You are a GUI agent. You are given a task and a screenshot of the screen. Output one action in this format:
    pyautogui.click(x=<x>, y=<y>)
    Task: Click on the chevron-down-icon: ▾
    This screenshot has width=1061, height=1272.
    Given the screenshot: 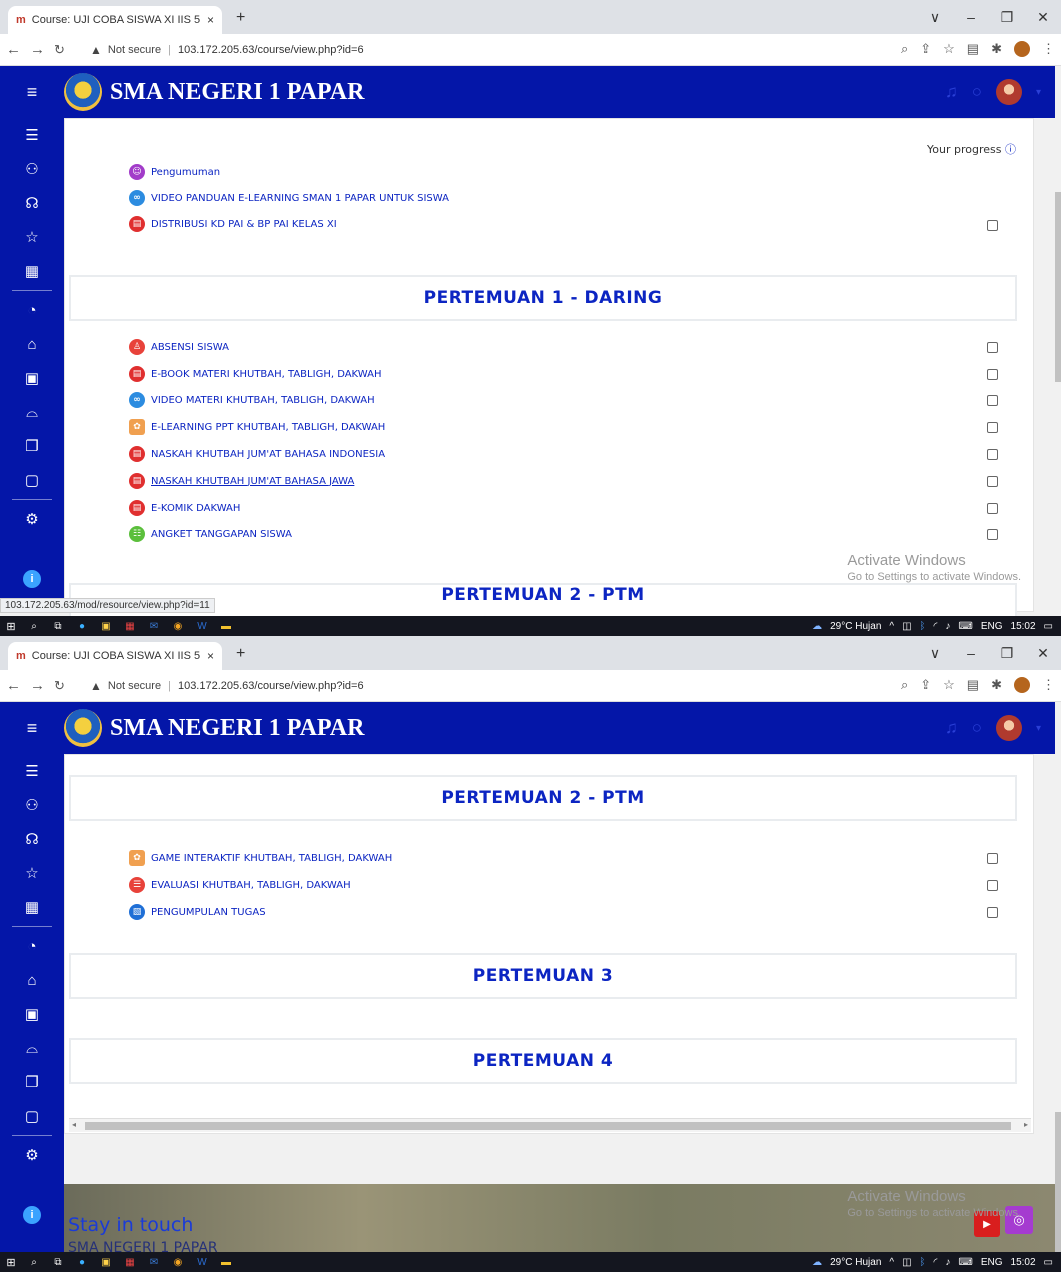 What is the action you would take?
    pyautogui.click(x=1038, y=728)
    